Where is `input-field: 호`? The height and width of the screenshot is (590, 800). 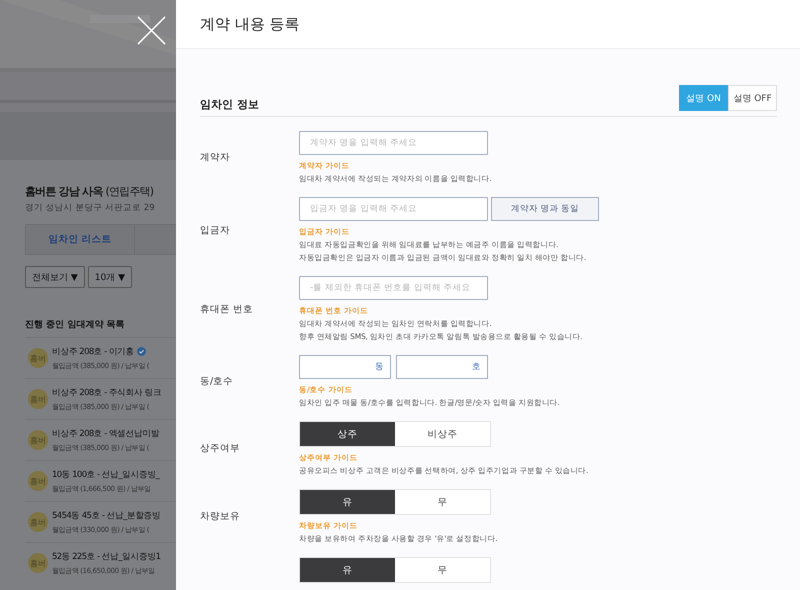
input-field: 호 is located at coordinates (442, 367).